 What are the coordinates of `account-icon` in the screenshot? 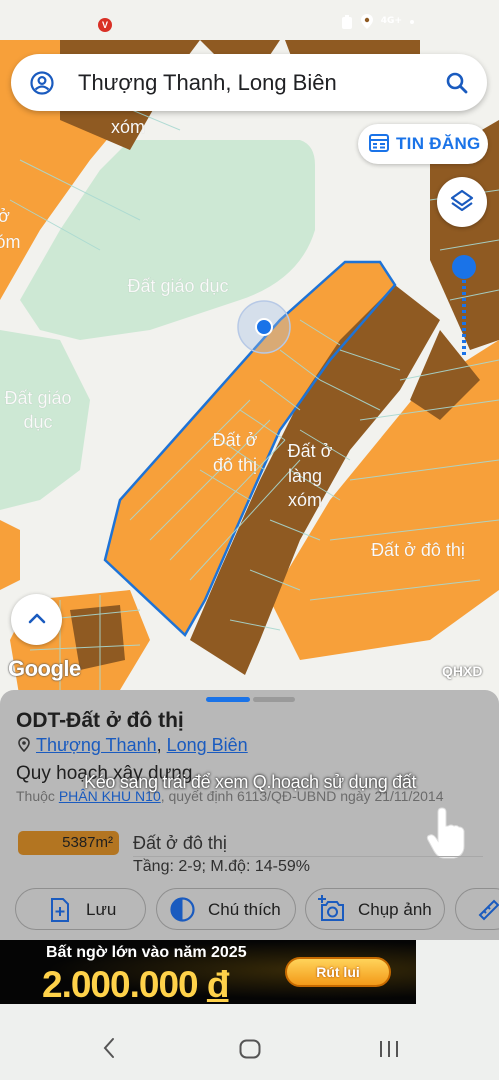 It's located at (42, 83).